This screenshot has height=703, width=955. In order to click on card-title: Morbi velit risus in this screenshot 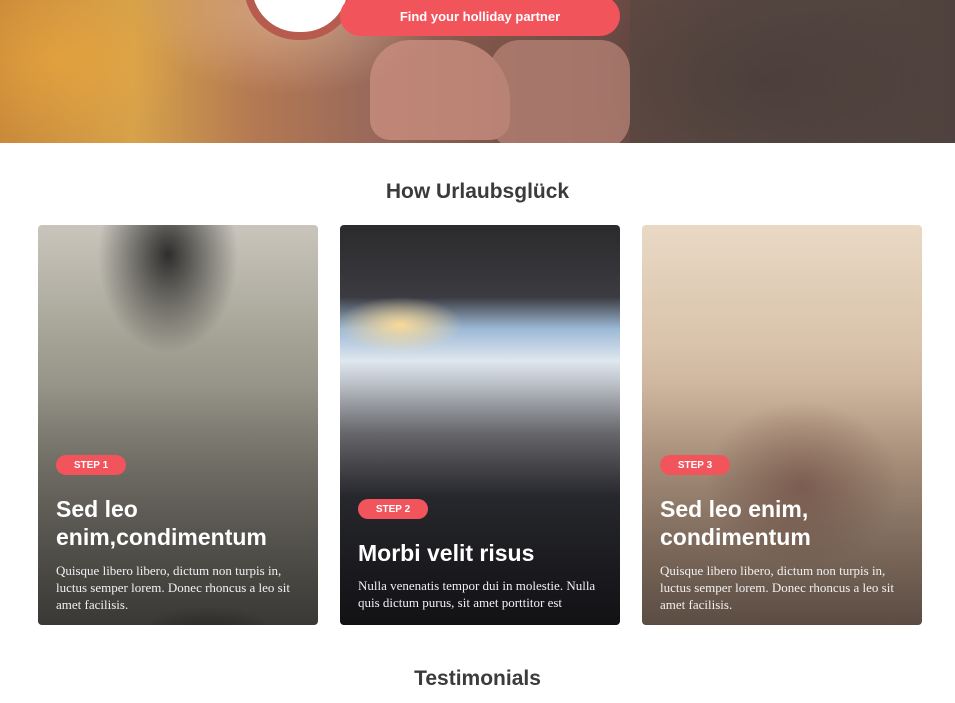, I will do `click(446, 553)`.